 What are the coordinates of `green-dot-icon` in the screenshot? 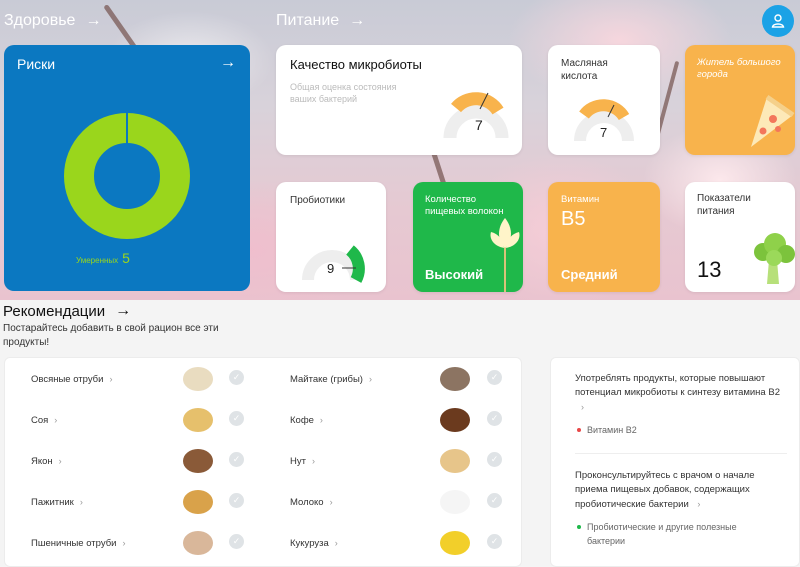 It's located at (579, 527).